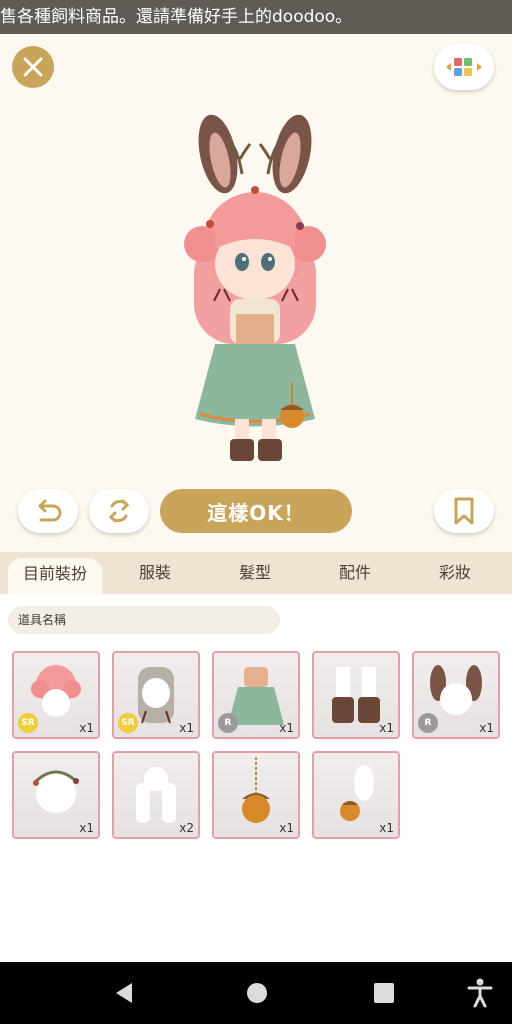  Describe the element at coordinates (156, 795) in the screenshot. I see `item-card: x2` at that location.